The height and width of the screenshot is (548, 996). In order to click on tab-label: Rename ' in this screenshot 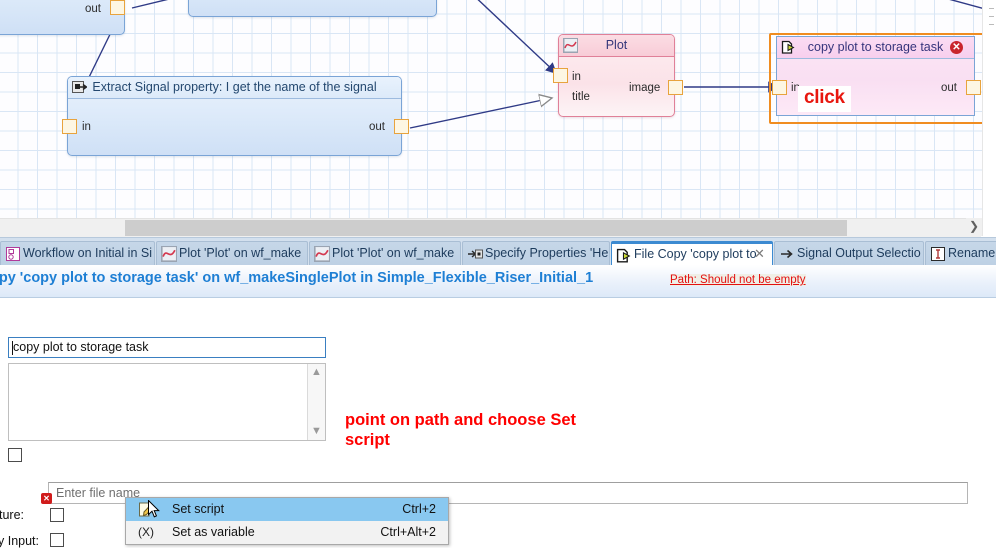, I will do `click(972, 253)`.